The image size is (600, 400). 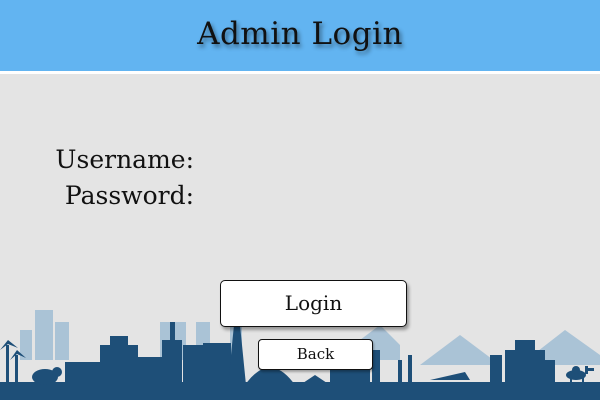 What do you see at coordinates (327, 196) in the screenshot?
I see `password-field` at bounding box center [327, 196].